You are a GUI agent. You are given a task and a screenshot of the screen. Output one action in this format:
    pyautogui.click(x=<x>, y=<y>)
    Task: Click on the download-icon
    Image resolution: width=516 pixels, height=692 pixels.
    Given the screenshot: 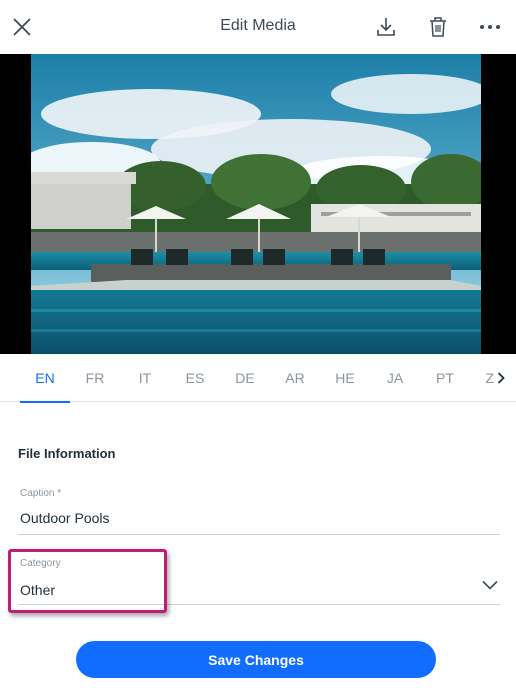 What is the action you would take?
    pyautogui.click(x=386, y=27)
    